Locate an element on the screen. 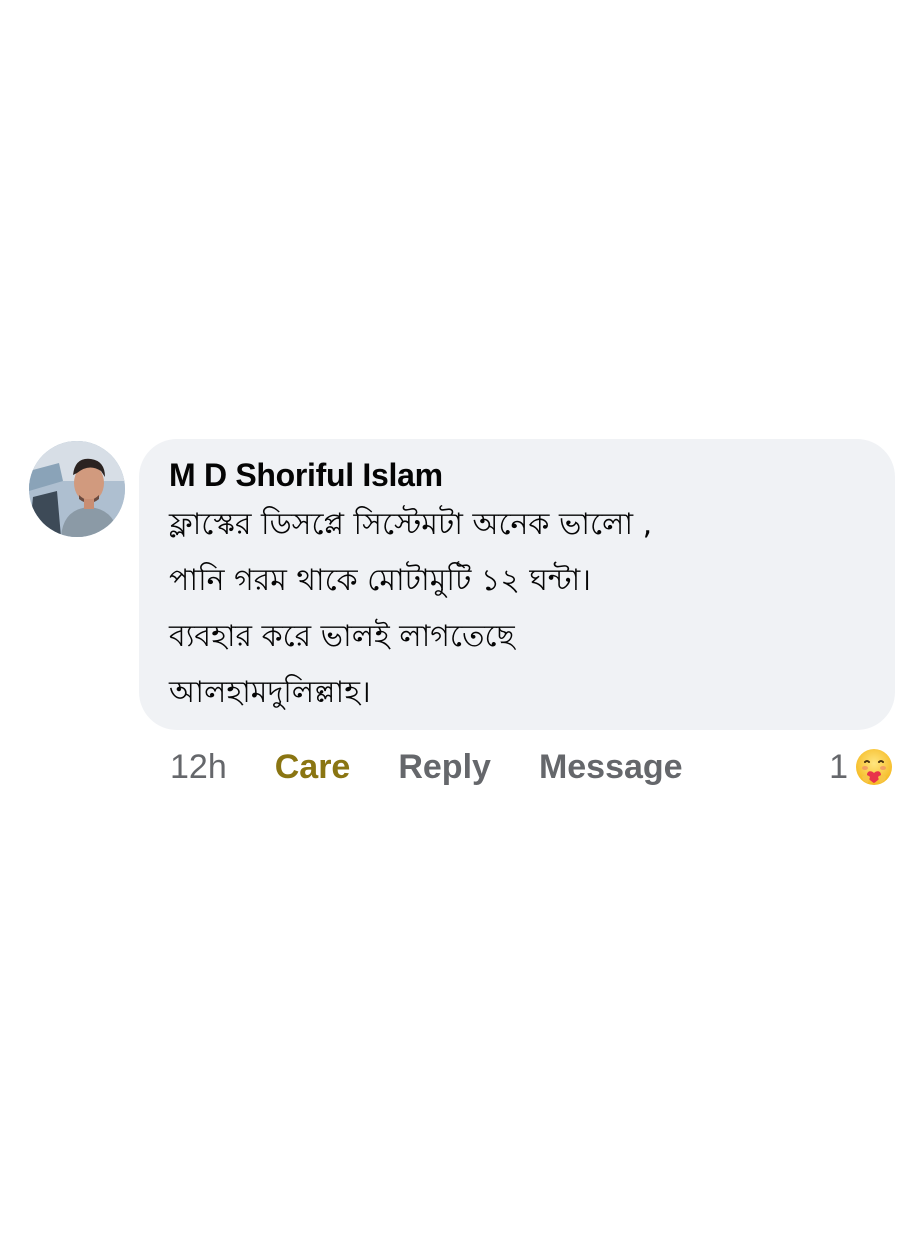 The height and width of the screenshot is (1249, 922). comment-actions: 12h Care Reply Message is located at coordinates (450, 767).